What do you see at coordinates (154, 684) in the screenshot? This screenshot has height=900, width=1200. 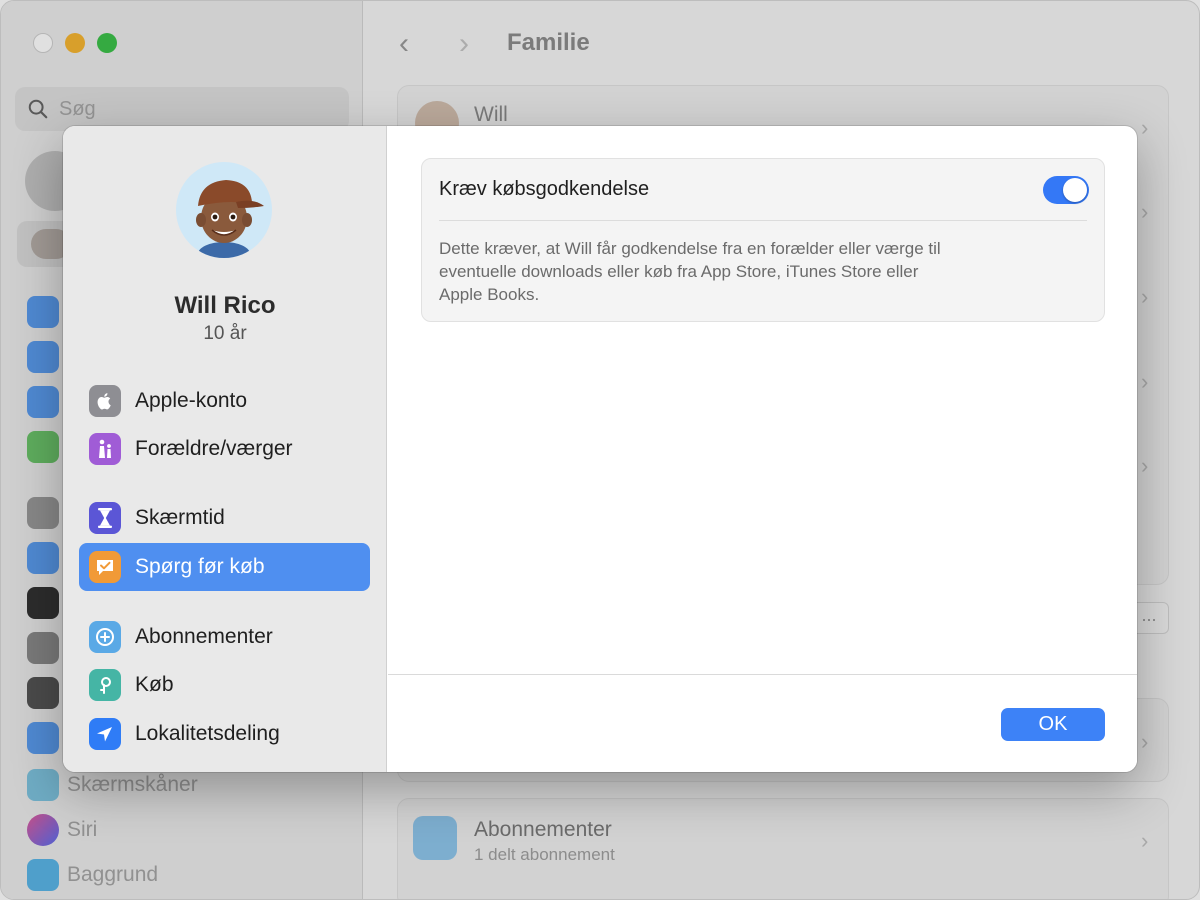 I see `nav-label: Køb` at bounding box center [154, 684].